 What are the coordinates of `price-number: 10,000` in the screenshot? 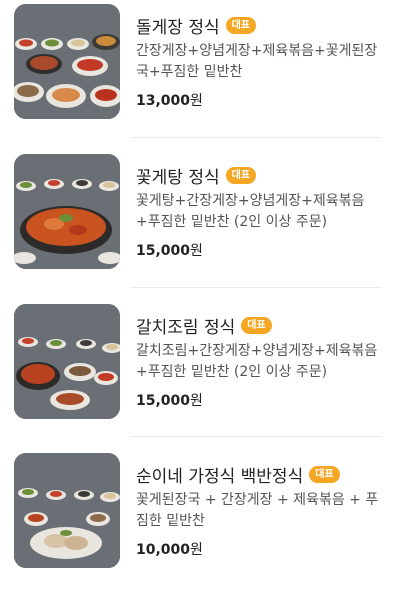 It's located at (163, 550).